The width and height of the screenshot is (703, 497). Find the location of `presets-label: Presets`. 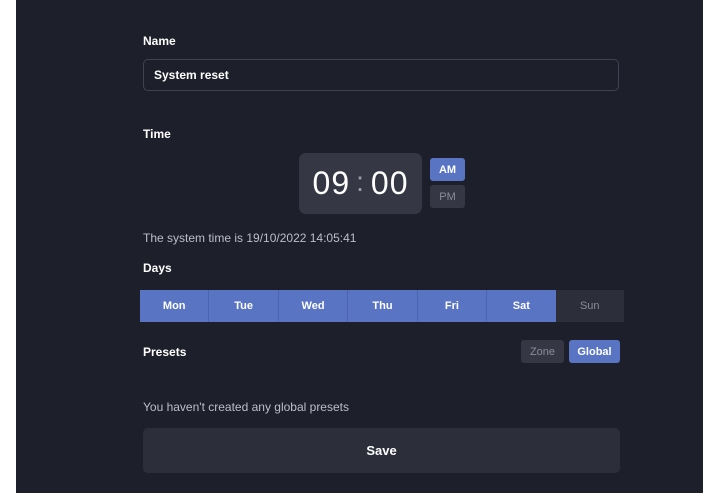

presets-label: Presets is located at coordinates (165, 352).